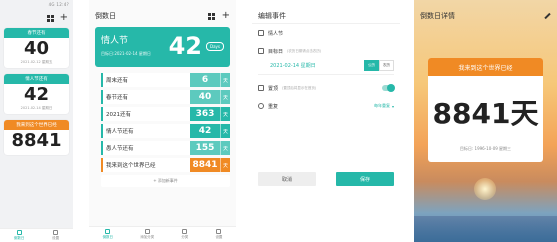 This screenshot has height=242, width=557. What do you see at coordinates (326, 106) in the screenshot?
I see `repeat-row: 重复 每年重复 ▾` at bounding box center [326, 106].